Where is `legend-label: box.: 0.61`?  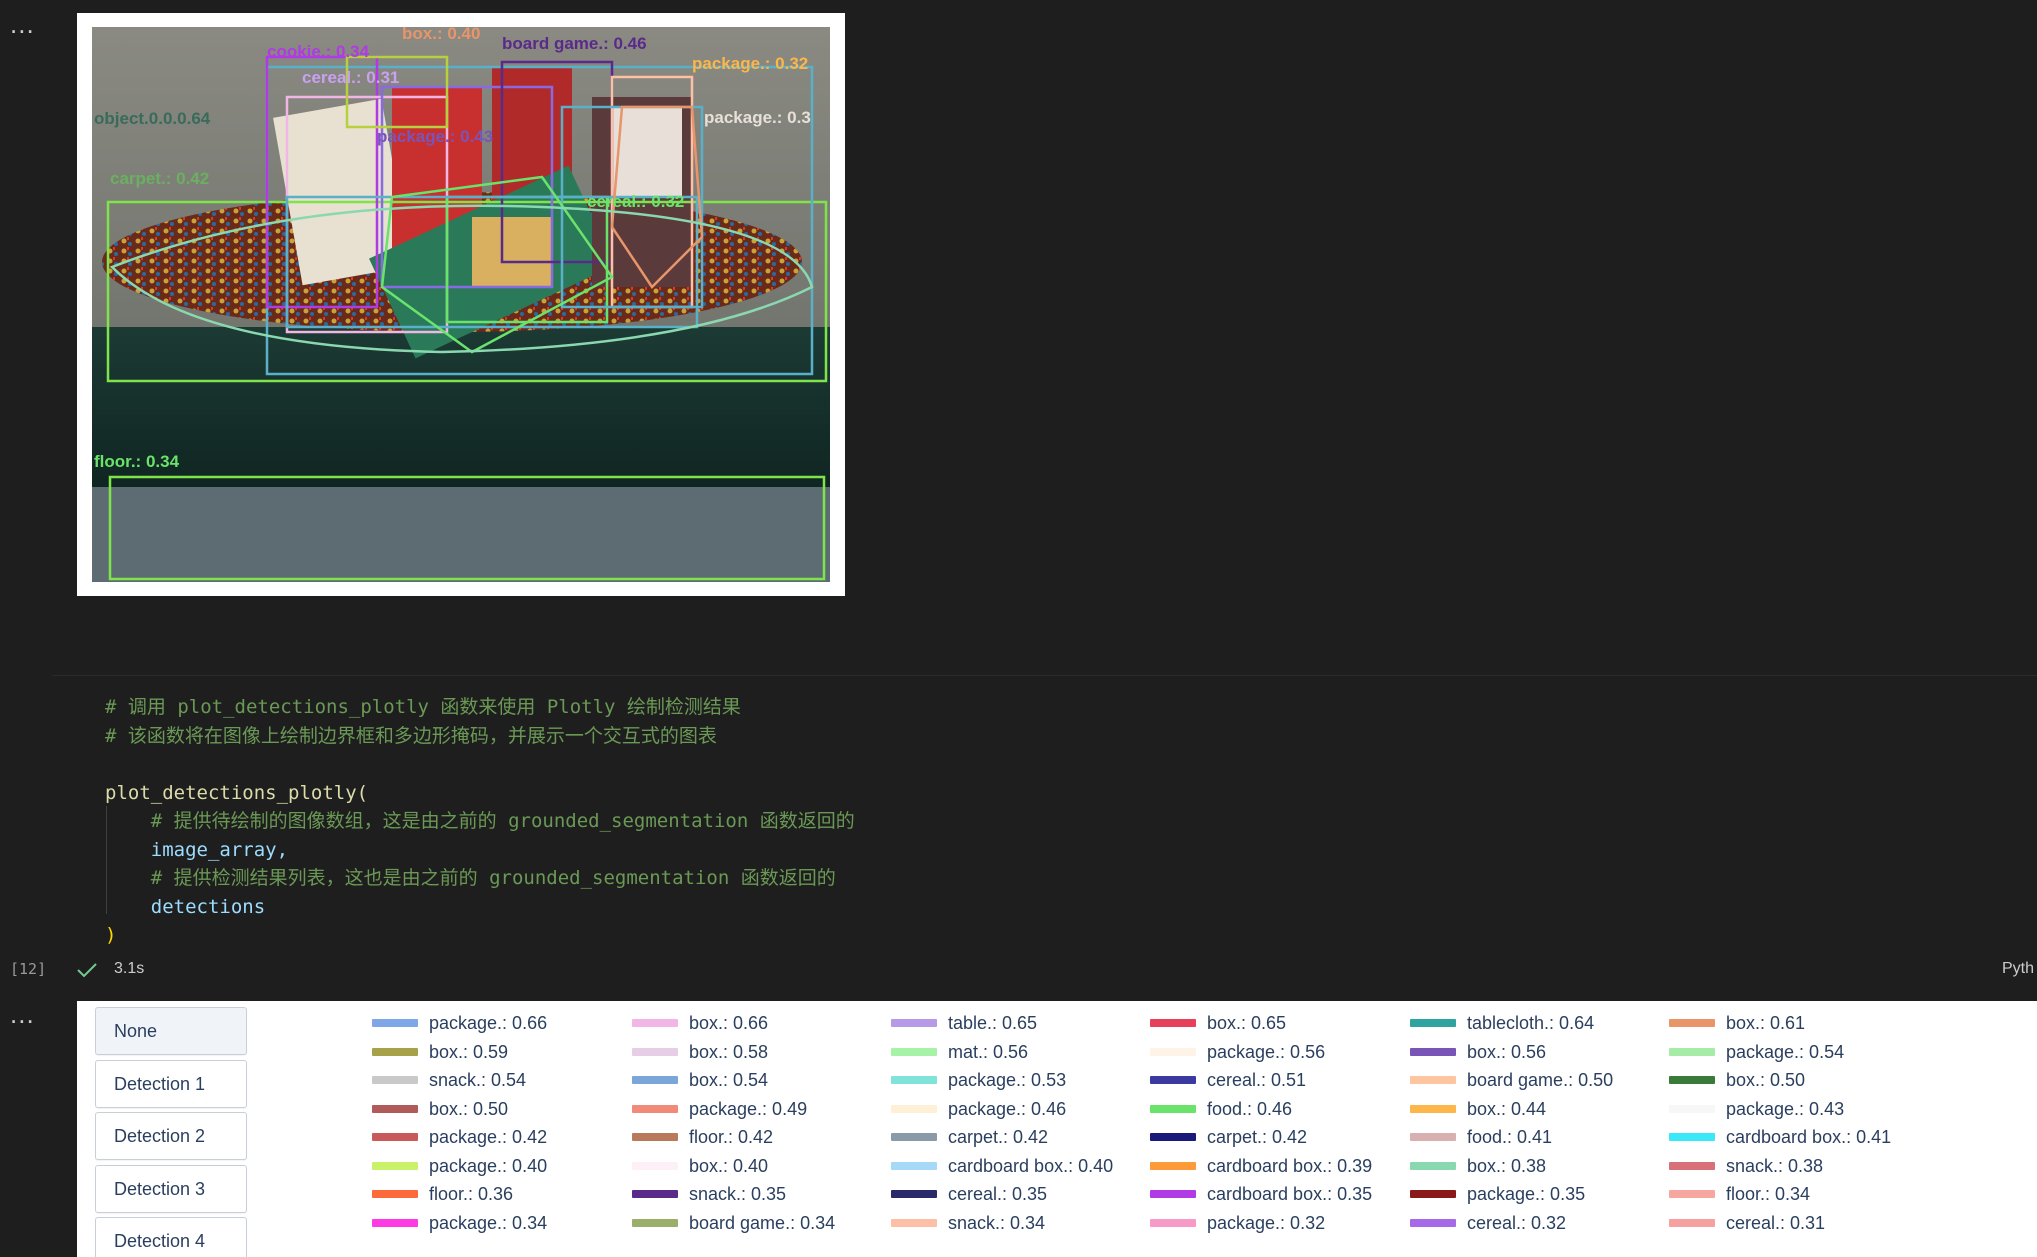 legend-label: box.: 0.61 is located at coordinates (1766, 1023).